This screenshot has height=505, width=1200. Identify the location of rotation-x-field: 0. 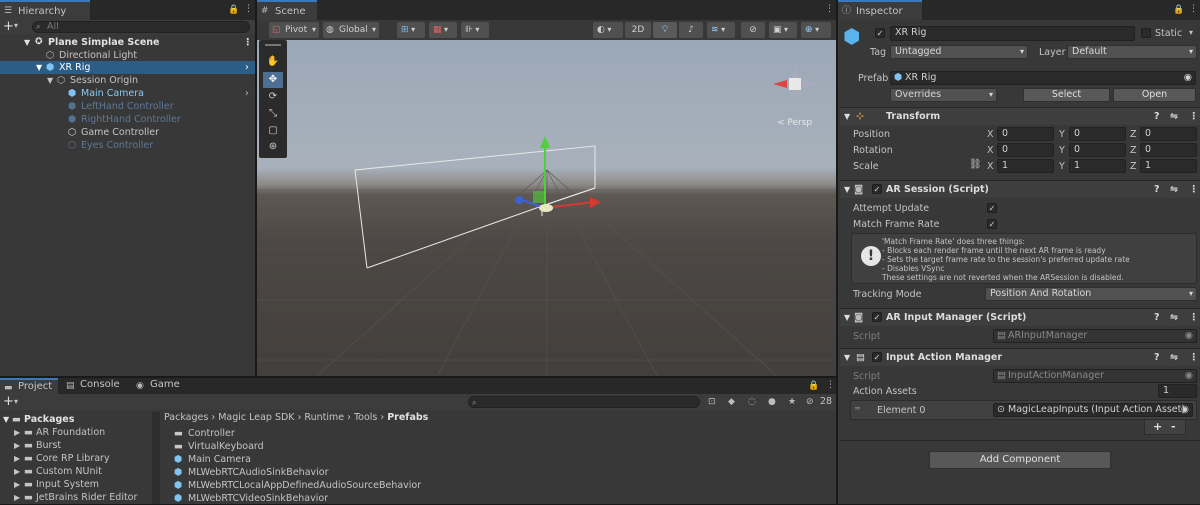
(1025, 150).